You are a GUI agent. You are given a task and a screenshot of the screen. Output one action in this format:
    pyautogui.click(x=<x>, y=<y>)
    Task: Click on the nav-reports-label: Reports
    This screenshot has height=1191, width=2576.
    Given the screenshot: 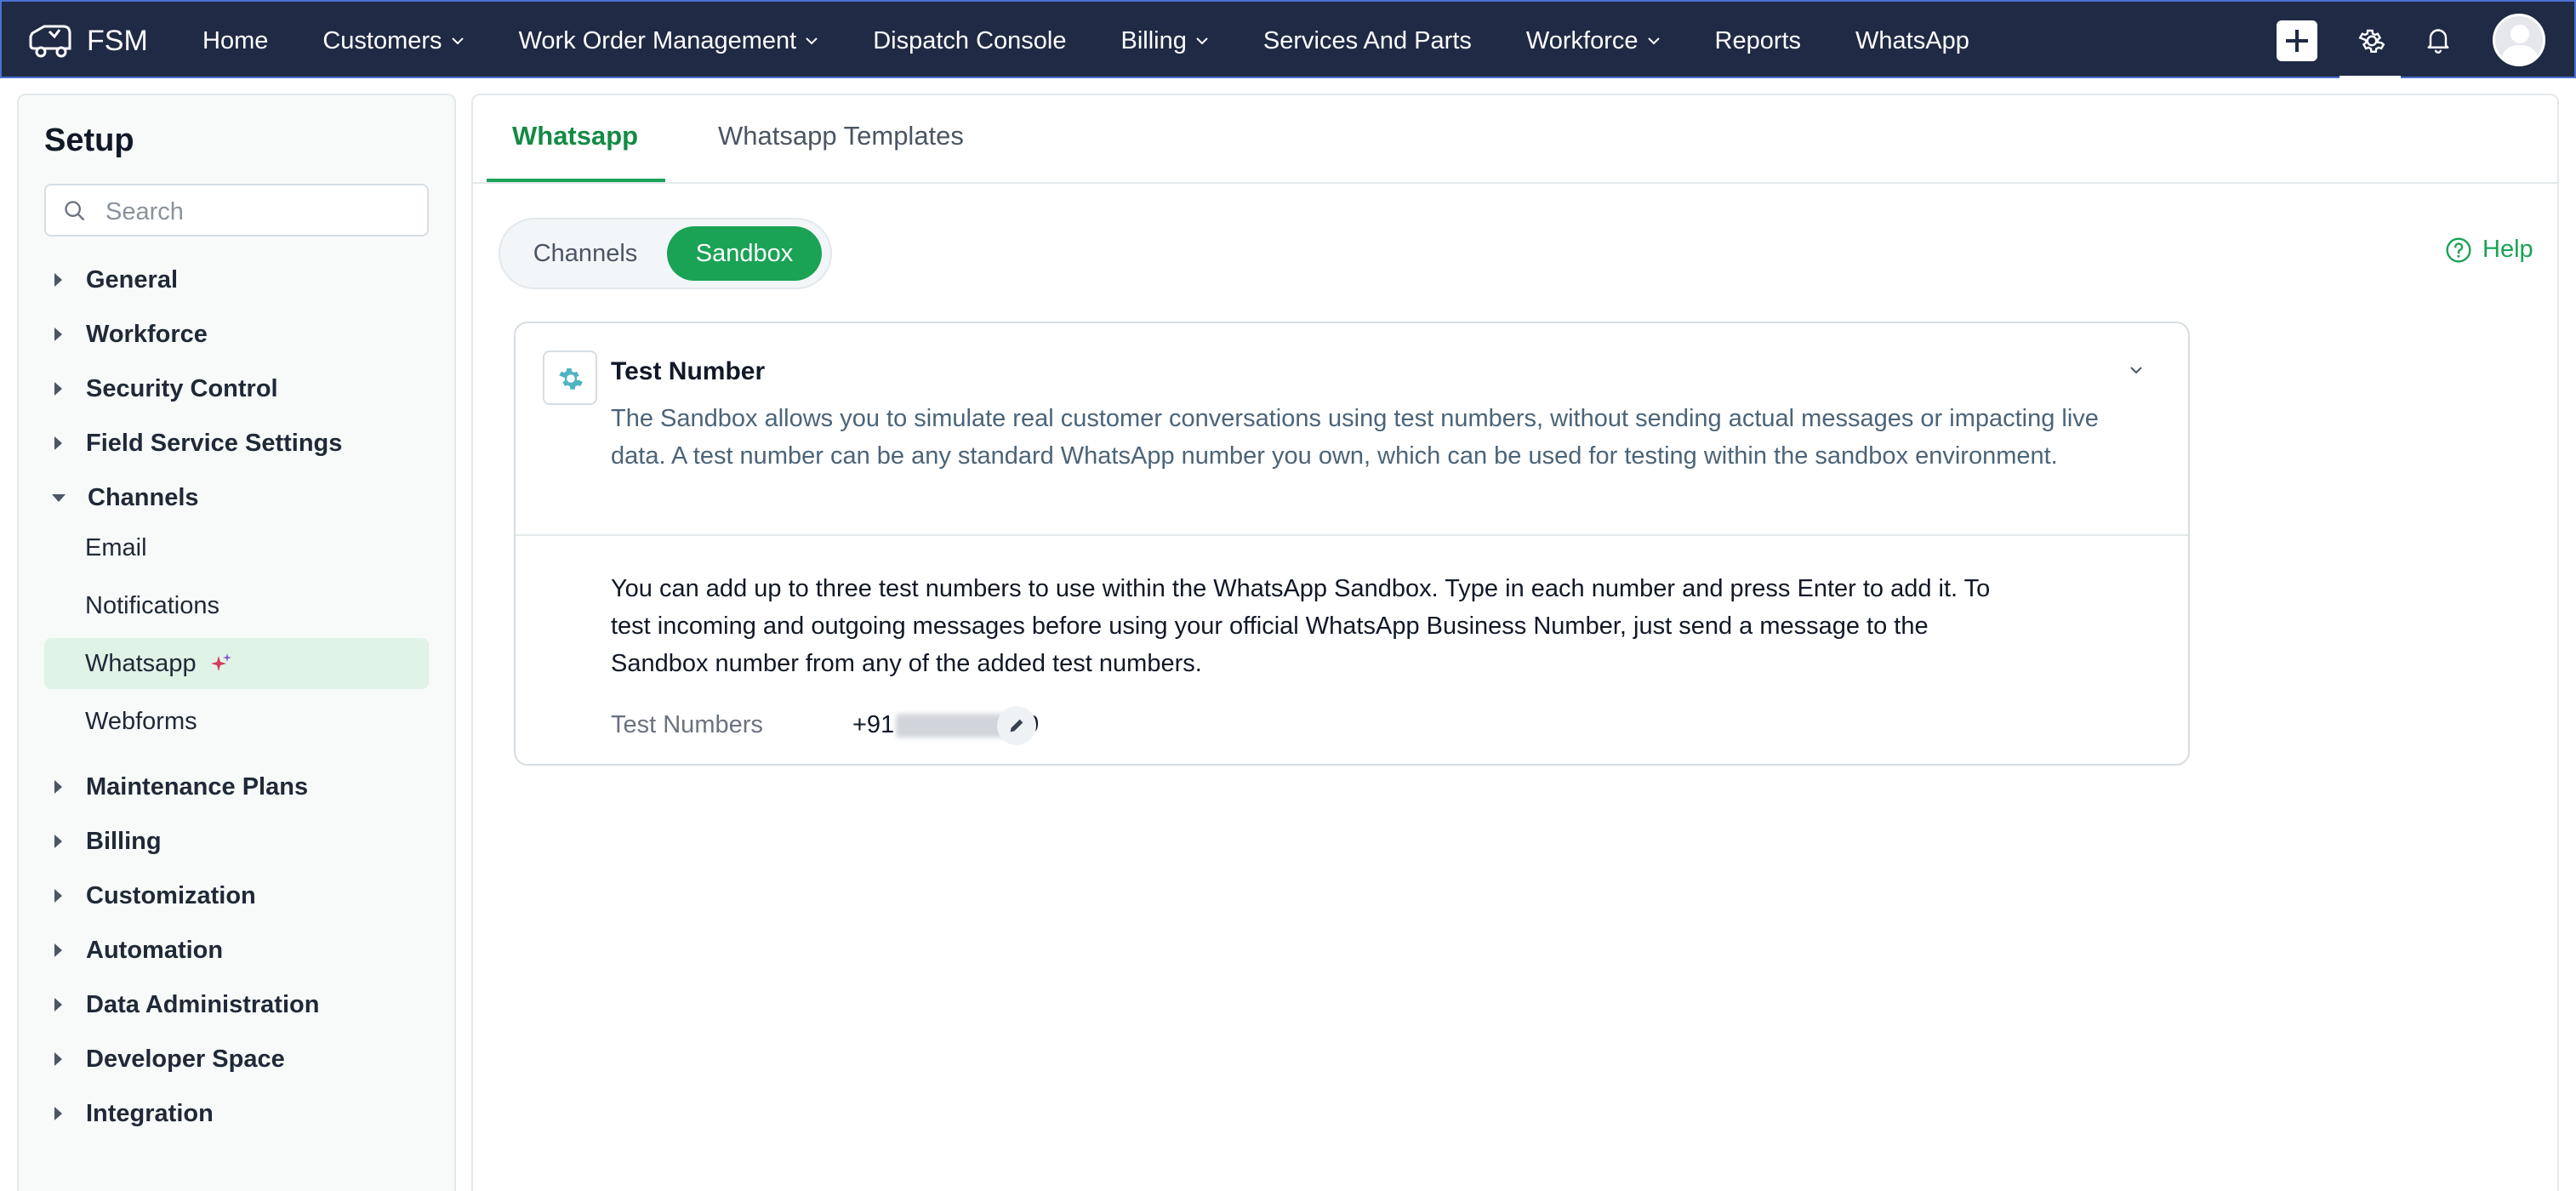 What is the action you would take?
    pyautogui.click(x=1758, y=40)
    